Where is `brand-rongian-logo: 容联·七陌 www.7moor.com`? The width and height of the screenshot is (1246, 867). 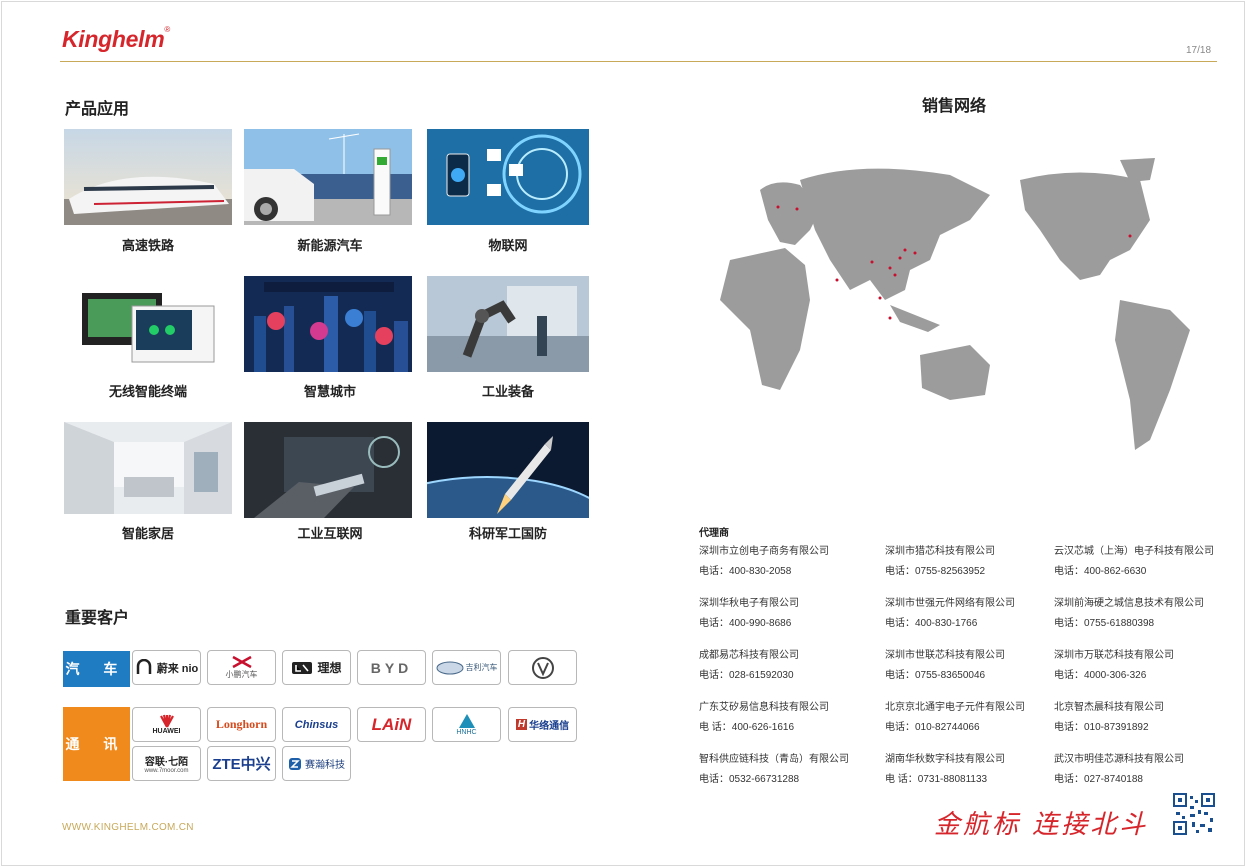 brand-rongian-logo: 容联·七陌 www.7moor.com is located at coordinates (166, 763).